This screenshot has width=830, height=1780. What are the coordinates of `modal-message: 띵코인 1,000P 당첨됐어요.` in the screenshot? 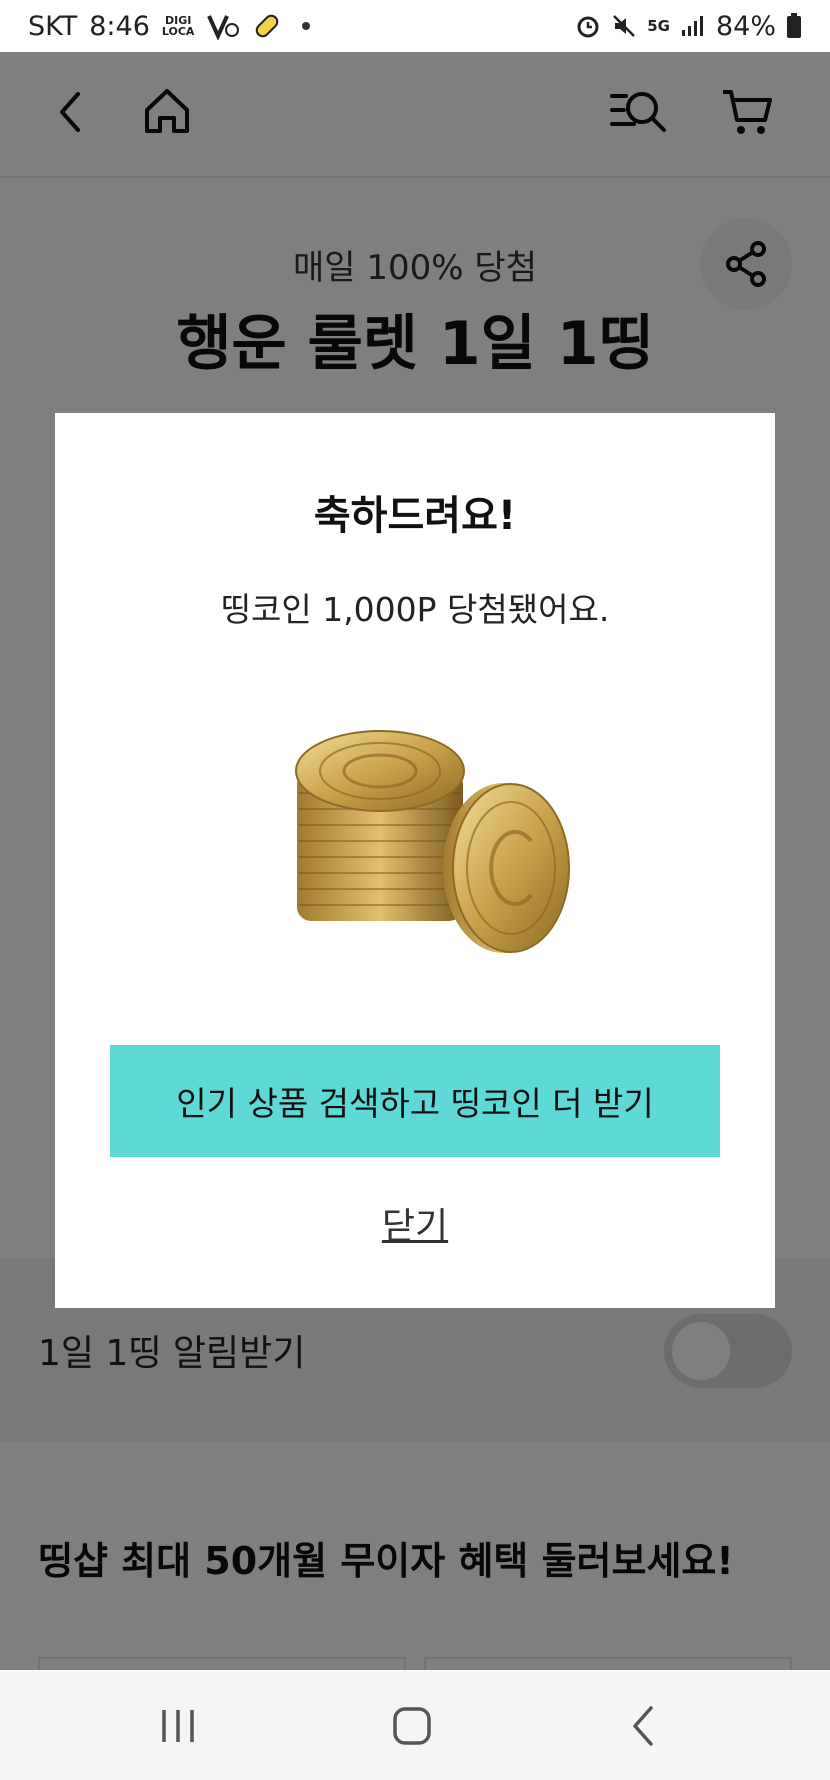 It's located at (415, 609).